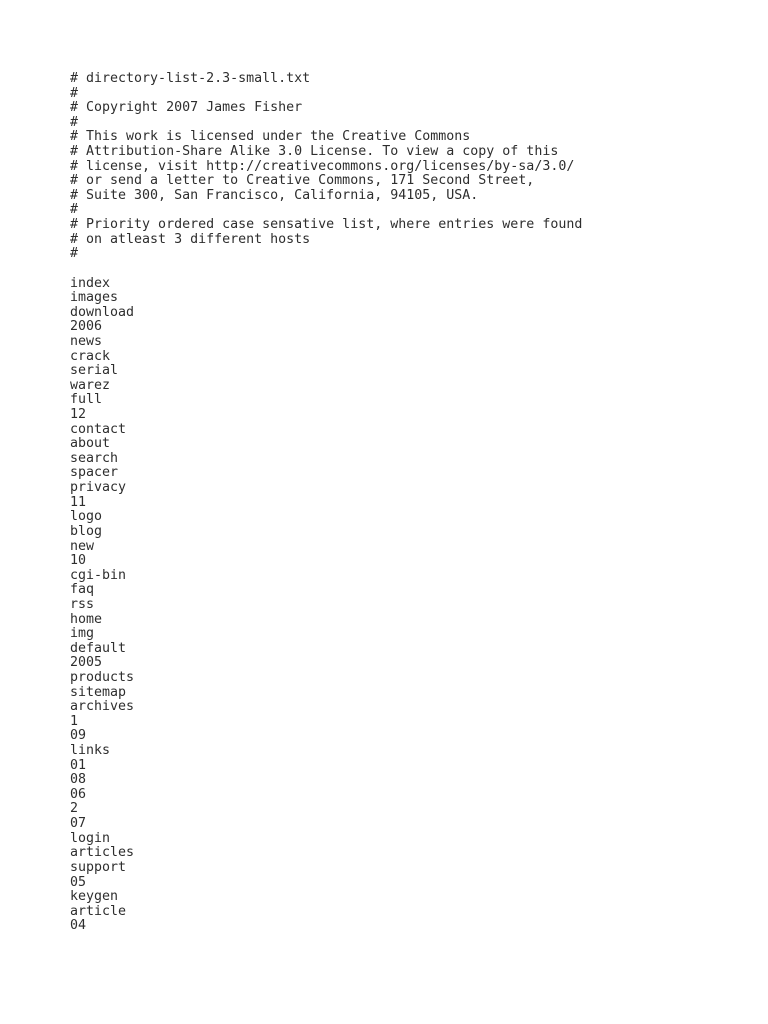  I want to click on wordlist-entry: 01, so click(78, 765).